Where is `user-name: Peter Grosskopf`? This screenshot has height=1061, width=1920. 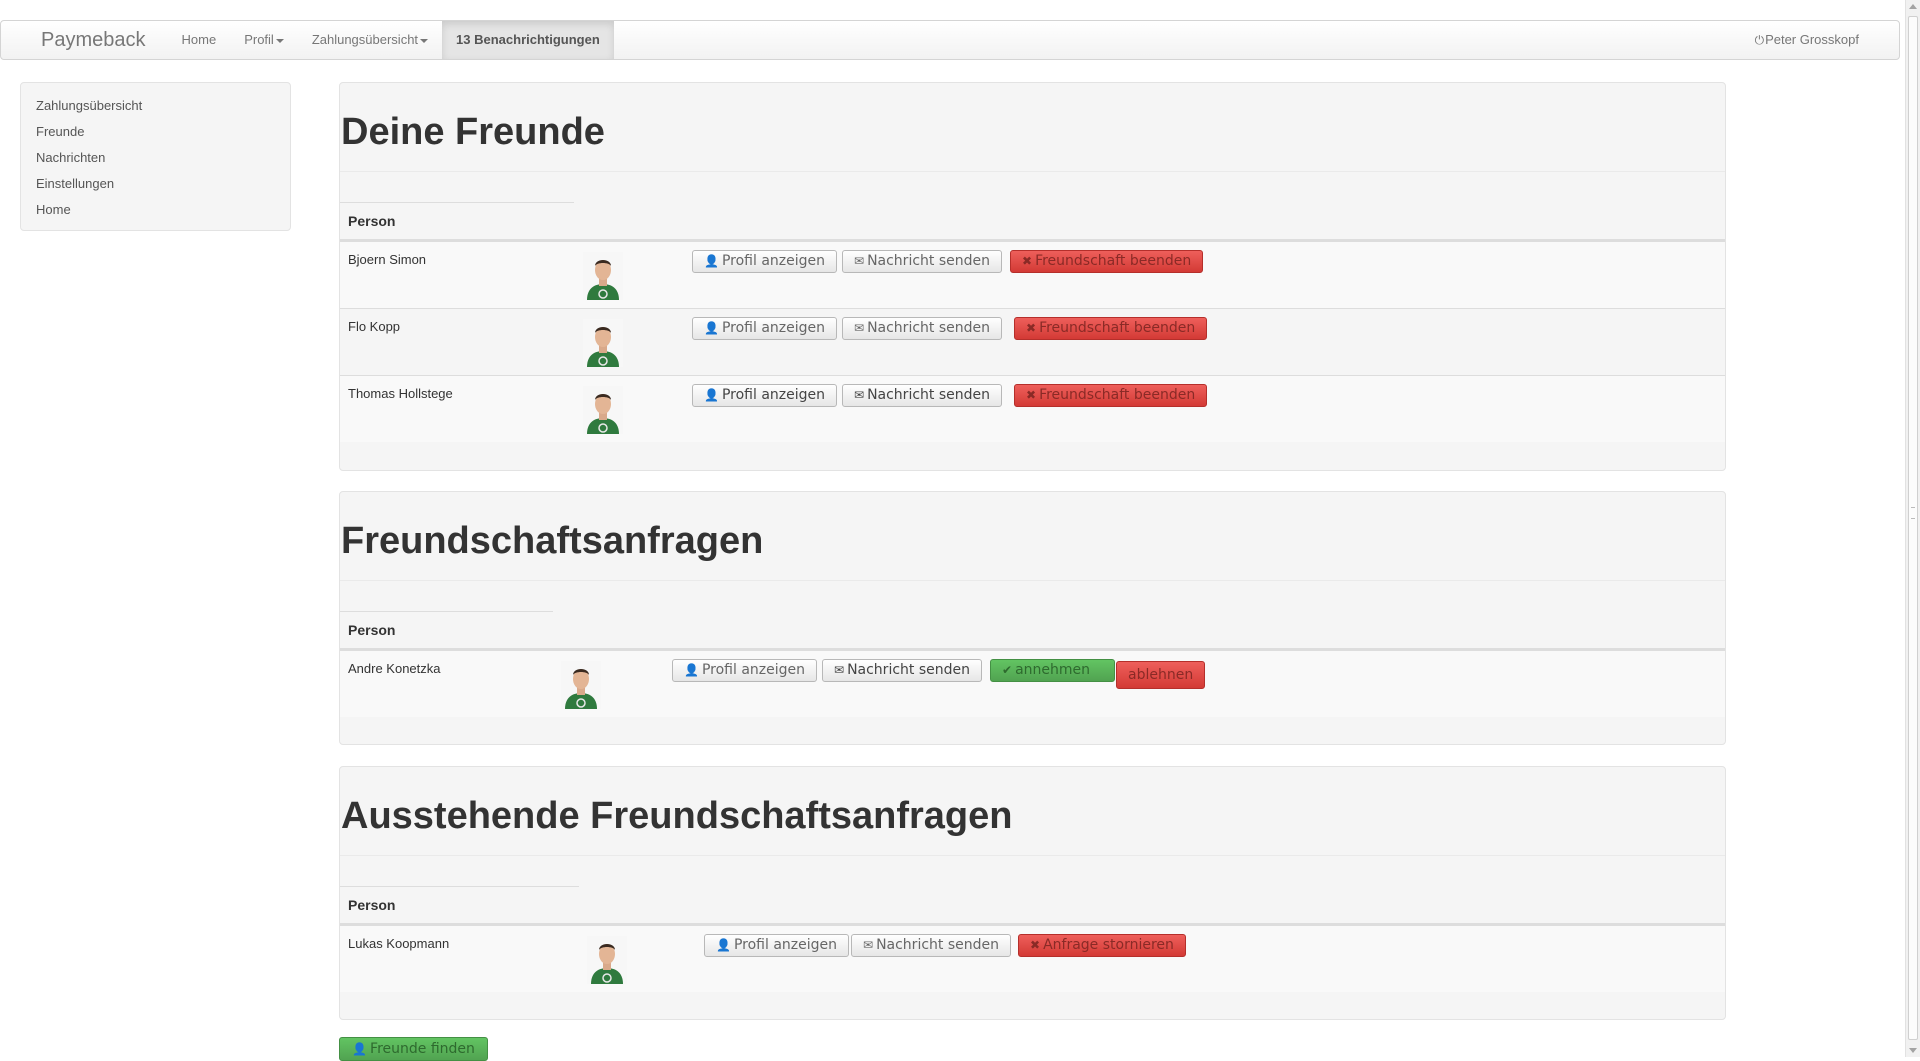 user-name: Peter Grosskopf is located at coordinates (1812, 39).